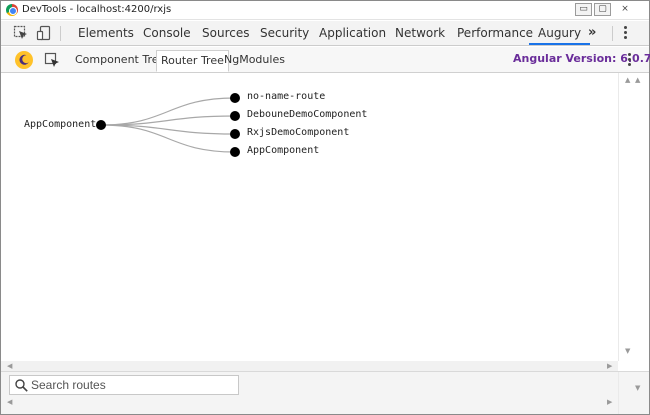 This screenshot has height=415, width=650. What do you see at coordinates (60, 124) in the screenshot?
I see `root-node-label: AppComponent` at bounding box center [60, 124].